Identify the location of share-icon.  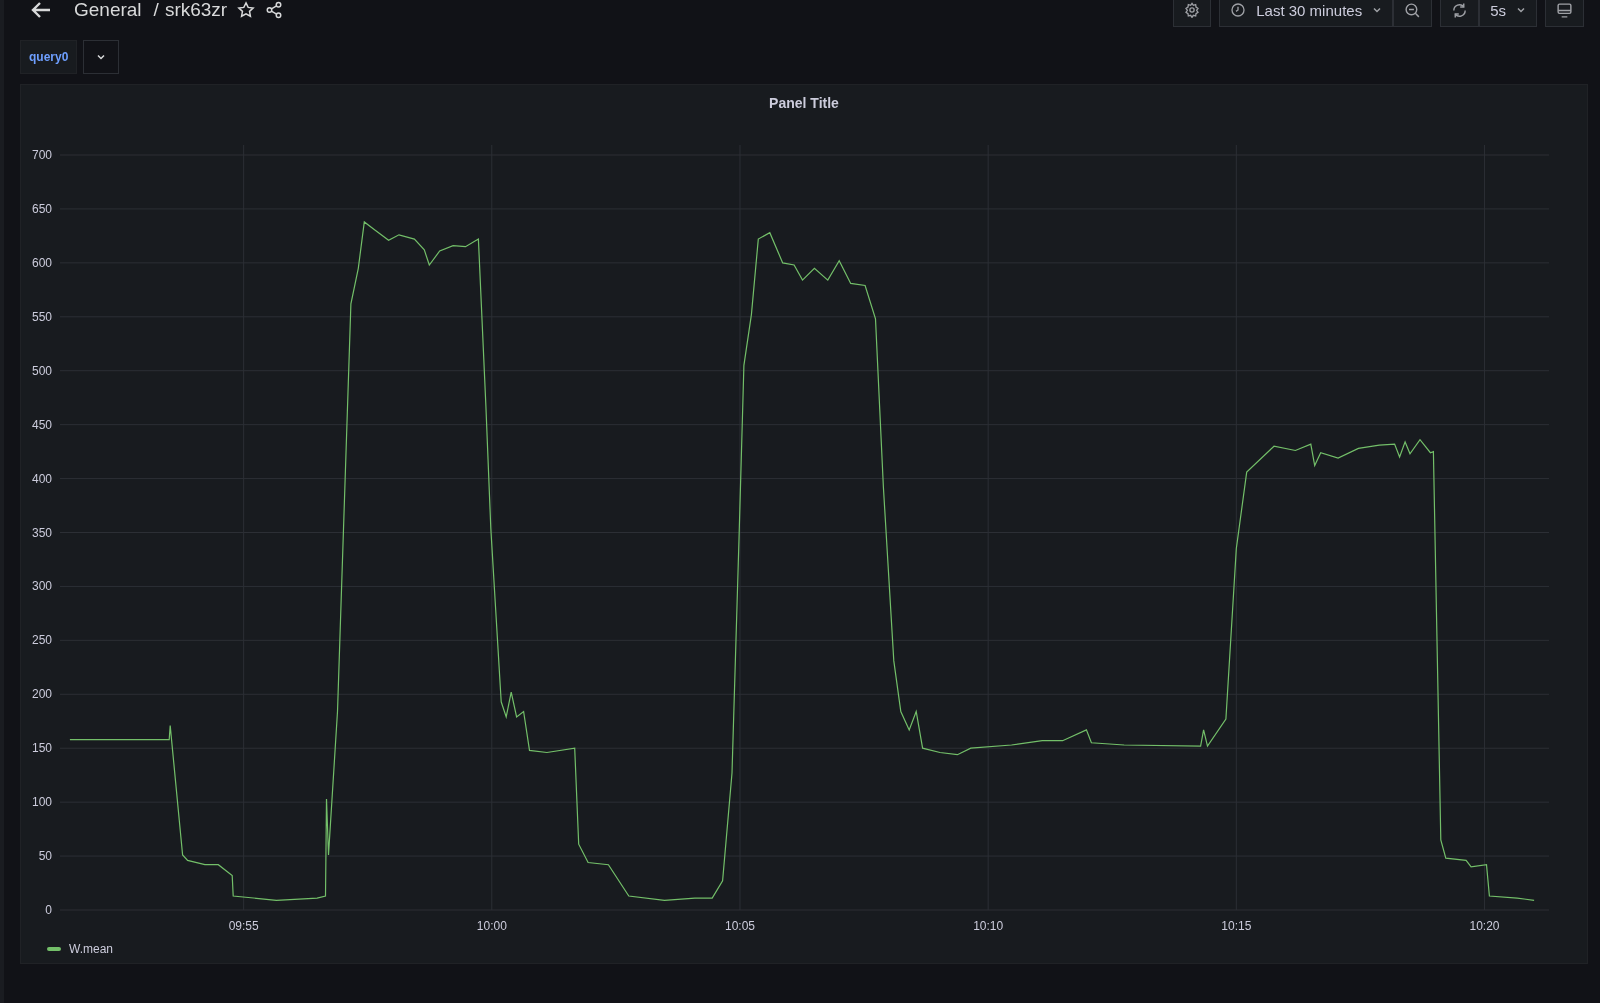
(274, 10).